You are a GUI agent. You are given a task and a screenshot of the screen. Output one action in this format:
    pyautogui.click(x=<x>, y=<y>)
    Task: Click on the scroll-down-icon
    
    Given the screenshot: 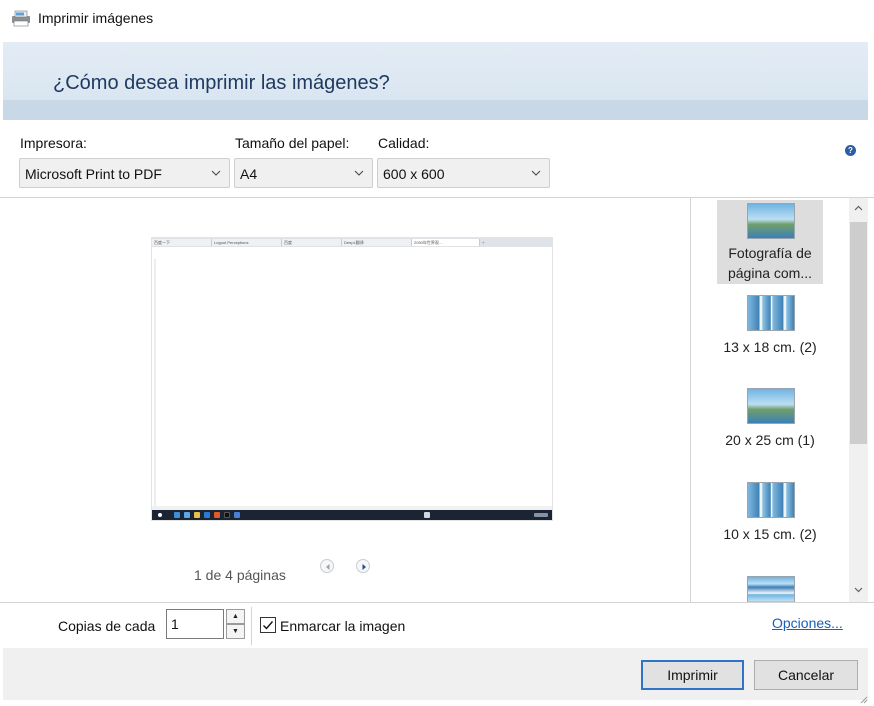 What is the action you would take?
    pyautogui.click(x=858, y=590)
    